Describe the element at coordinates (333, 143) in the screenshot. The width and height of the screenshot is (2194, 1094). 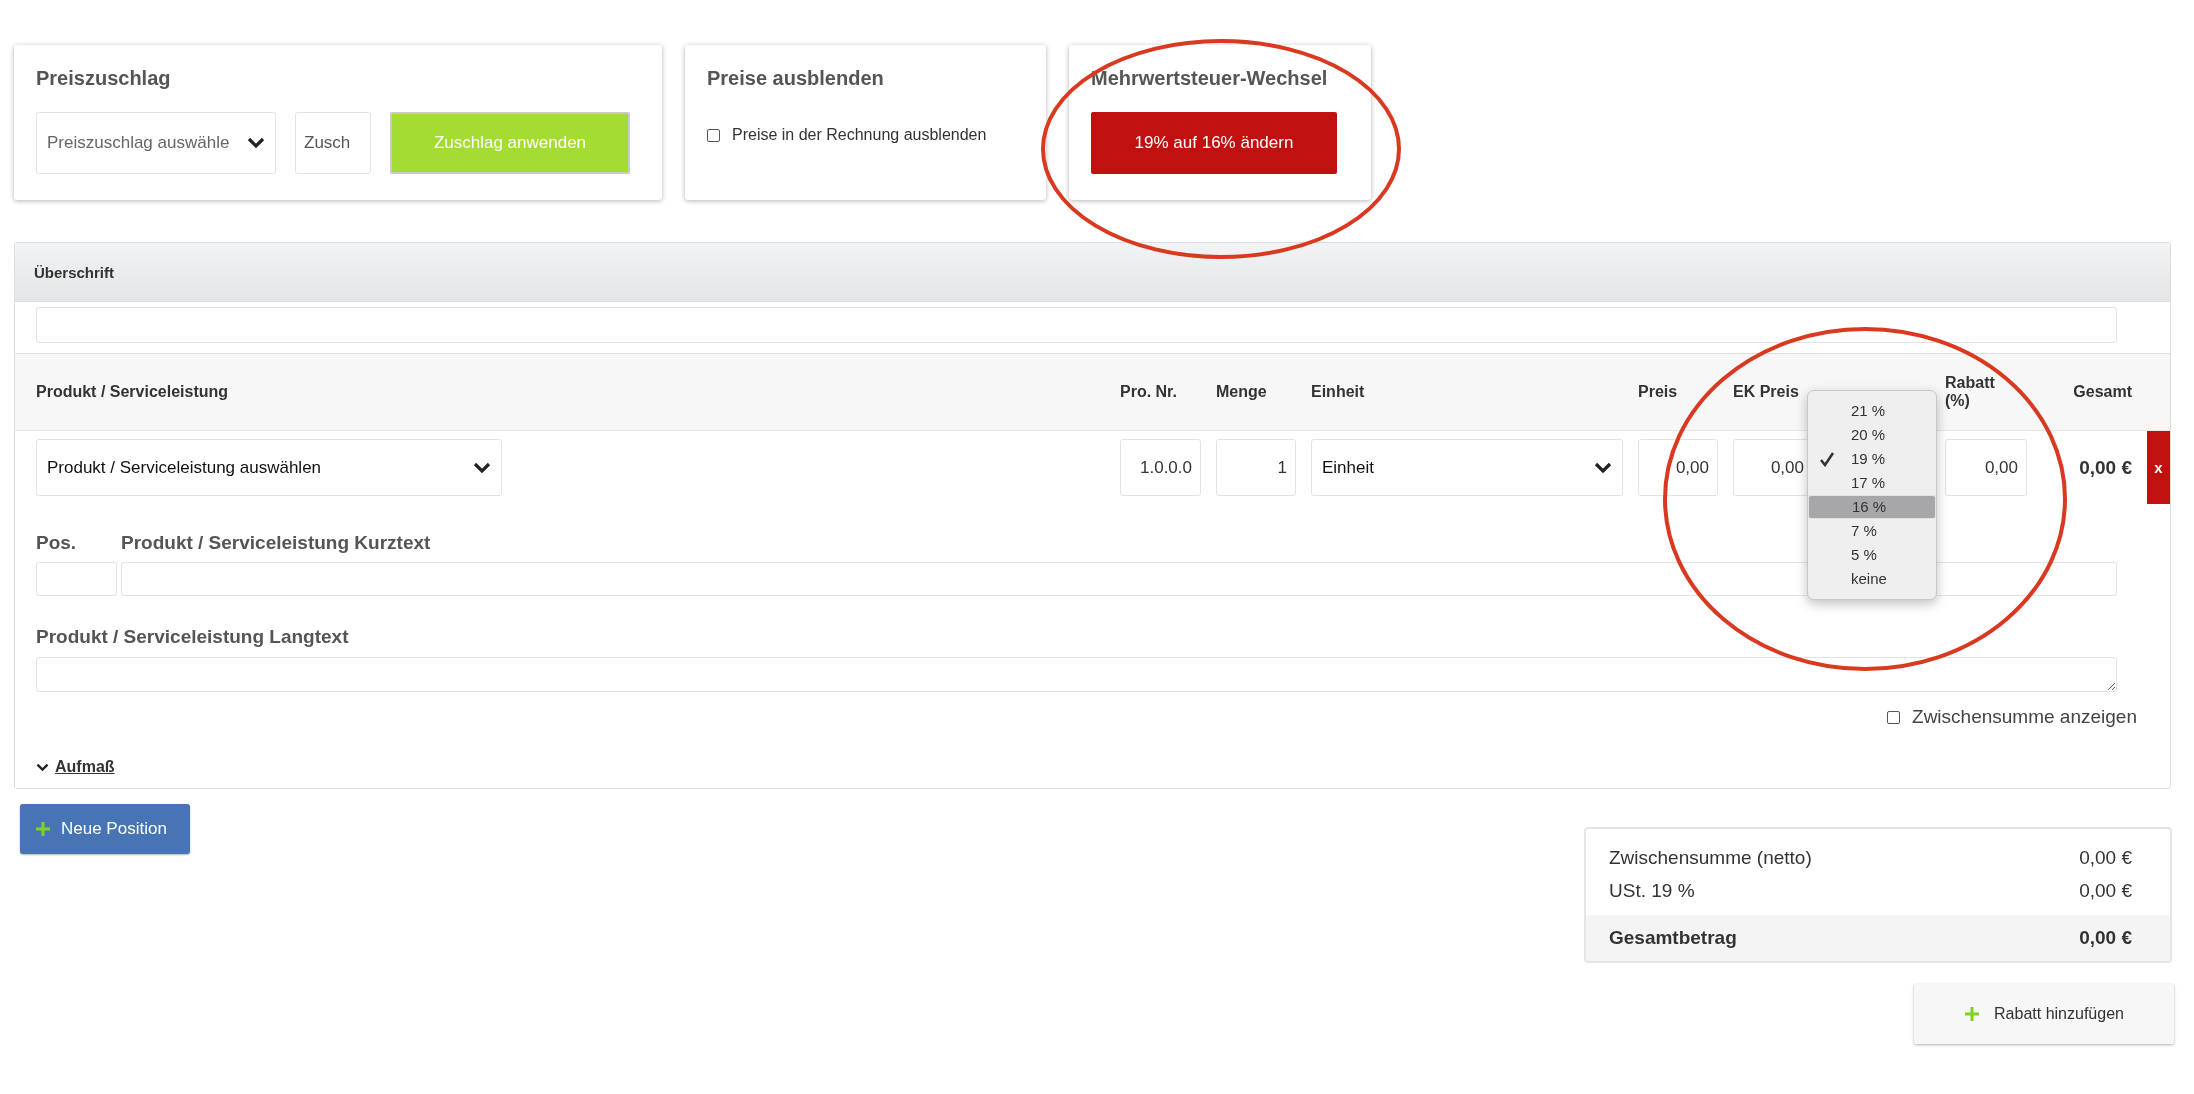
I see `surcharge-input: Zusch` at that location.